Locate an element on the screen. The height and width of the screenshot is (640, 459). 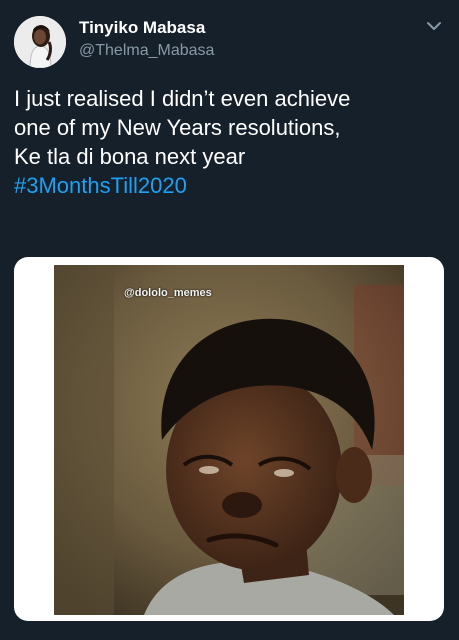
tweet-text-line: one of my New Years resolutions, is located at coordinates (177, 127).